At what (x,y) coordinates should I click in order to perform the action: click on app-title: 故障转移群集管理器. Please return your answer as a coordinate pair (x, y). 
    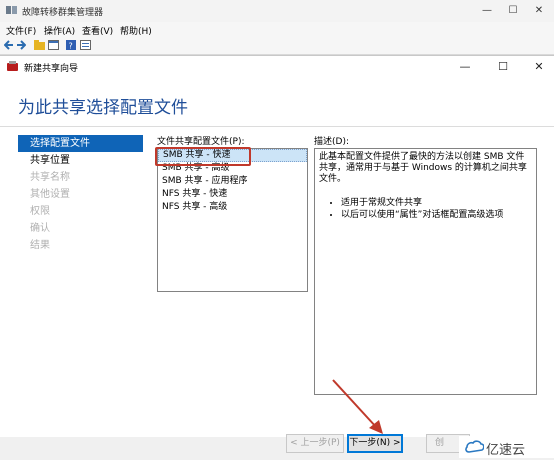
    Looking at the image, I should click on (63, 13).